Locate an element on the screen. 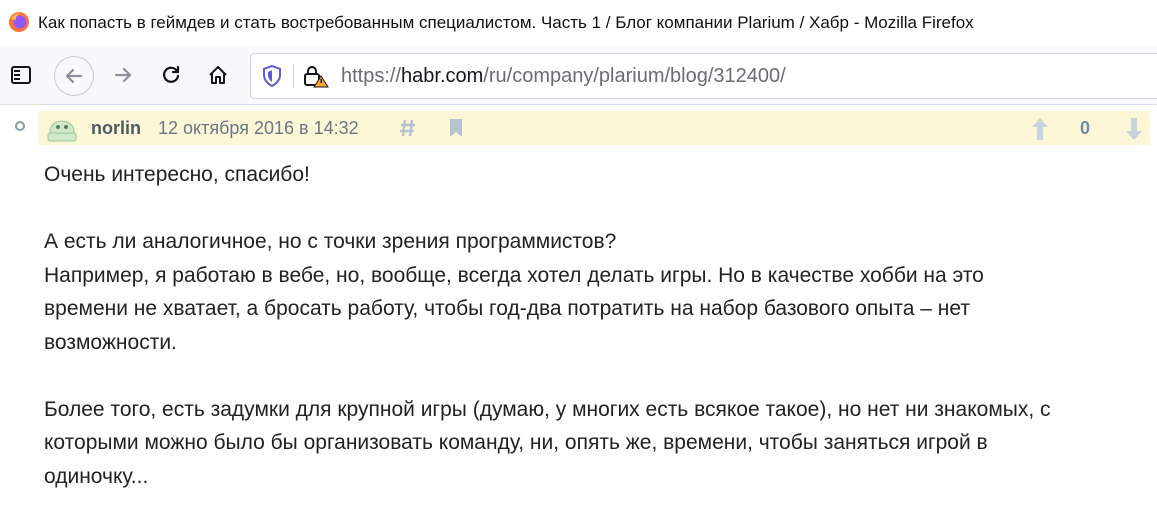 Image resolution: width=1157 pixels, height=508 pixels. firefox-logo-icon is located at coordinates (19, 22).